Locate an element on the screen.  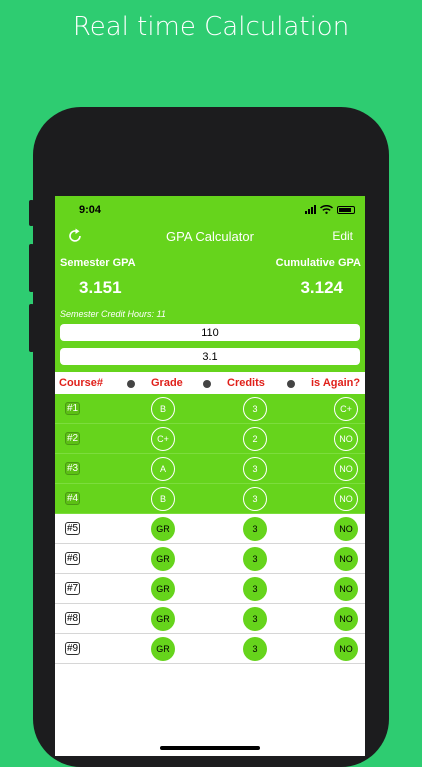
promo-title: Real time Calculation is located at coordinates (211, 27).